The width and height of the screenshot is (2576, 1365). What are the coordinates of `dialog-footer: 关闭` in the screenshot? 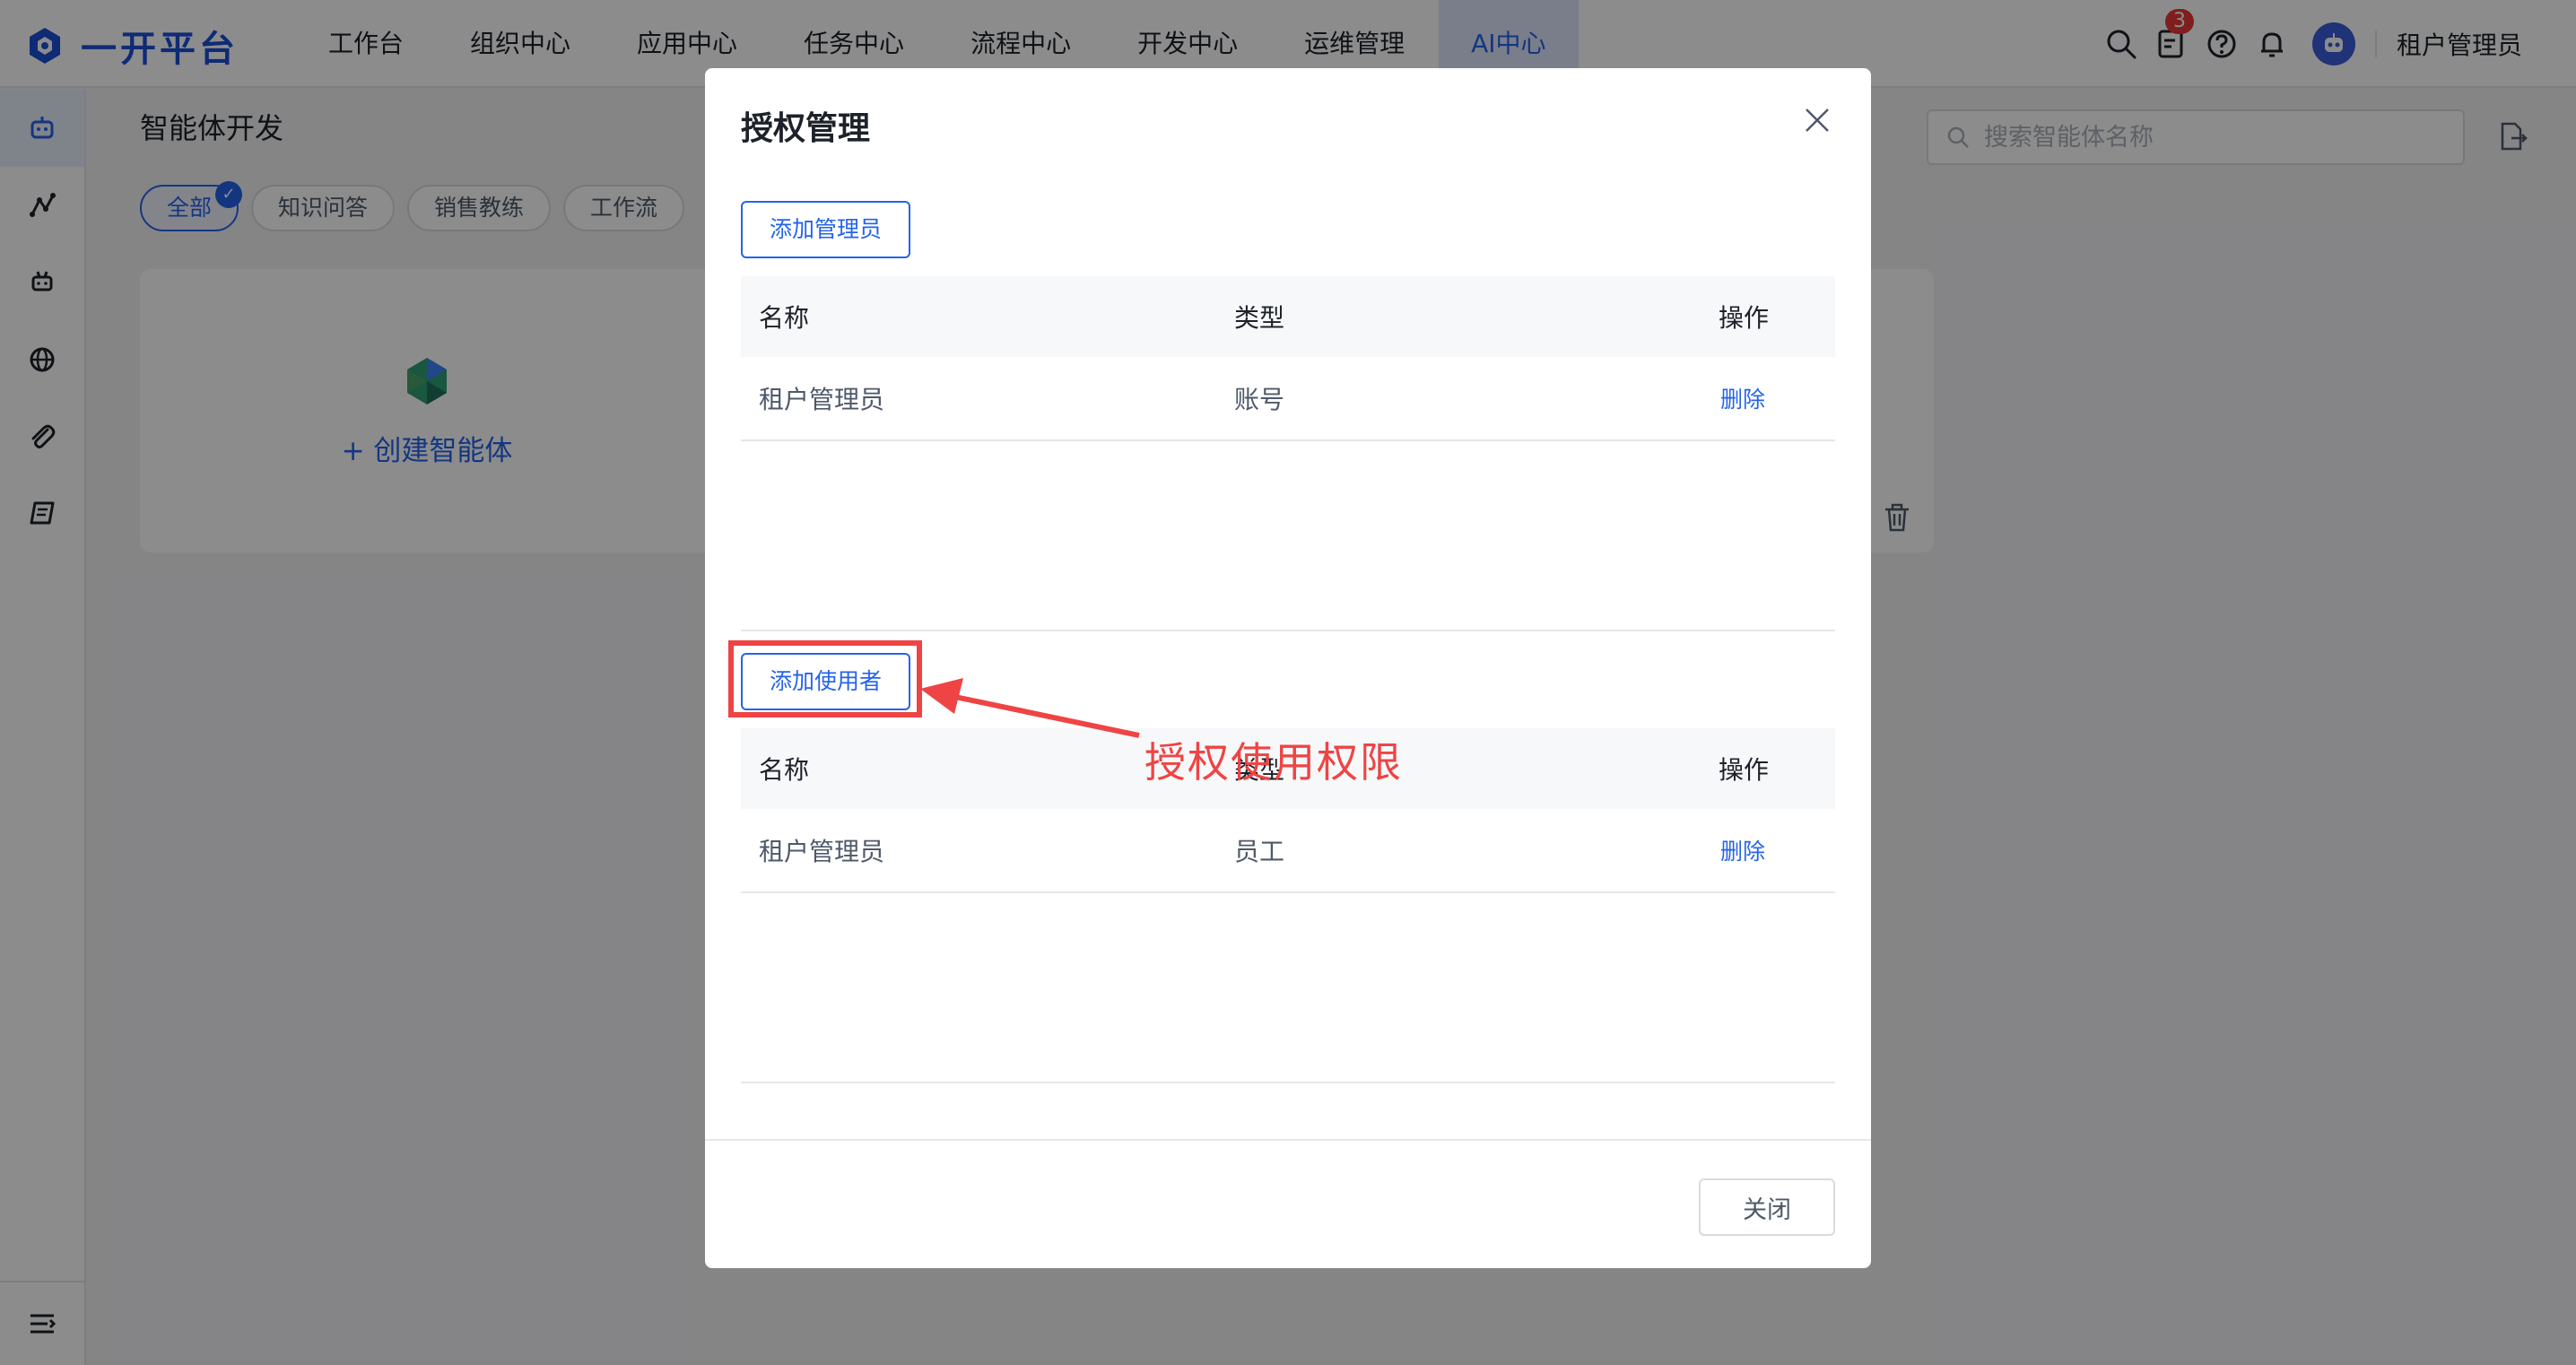 It's located at (1288, 1203).